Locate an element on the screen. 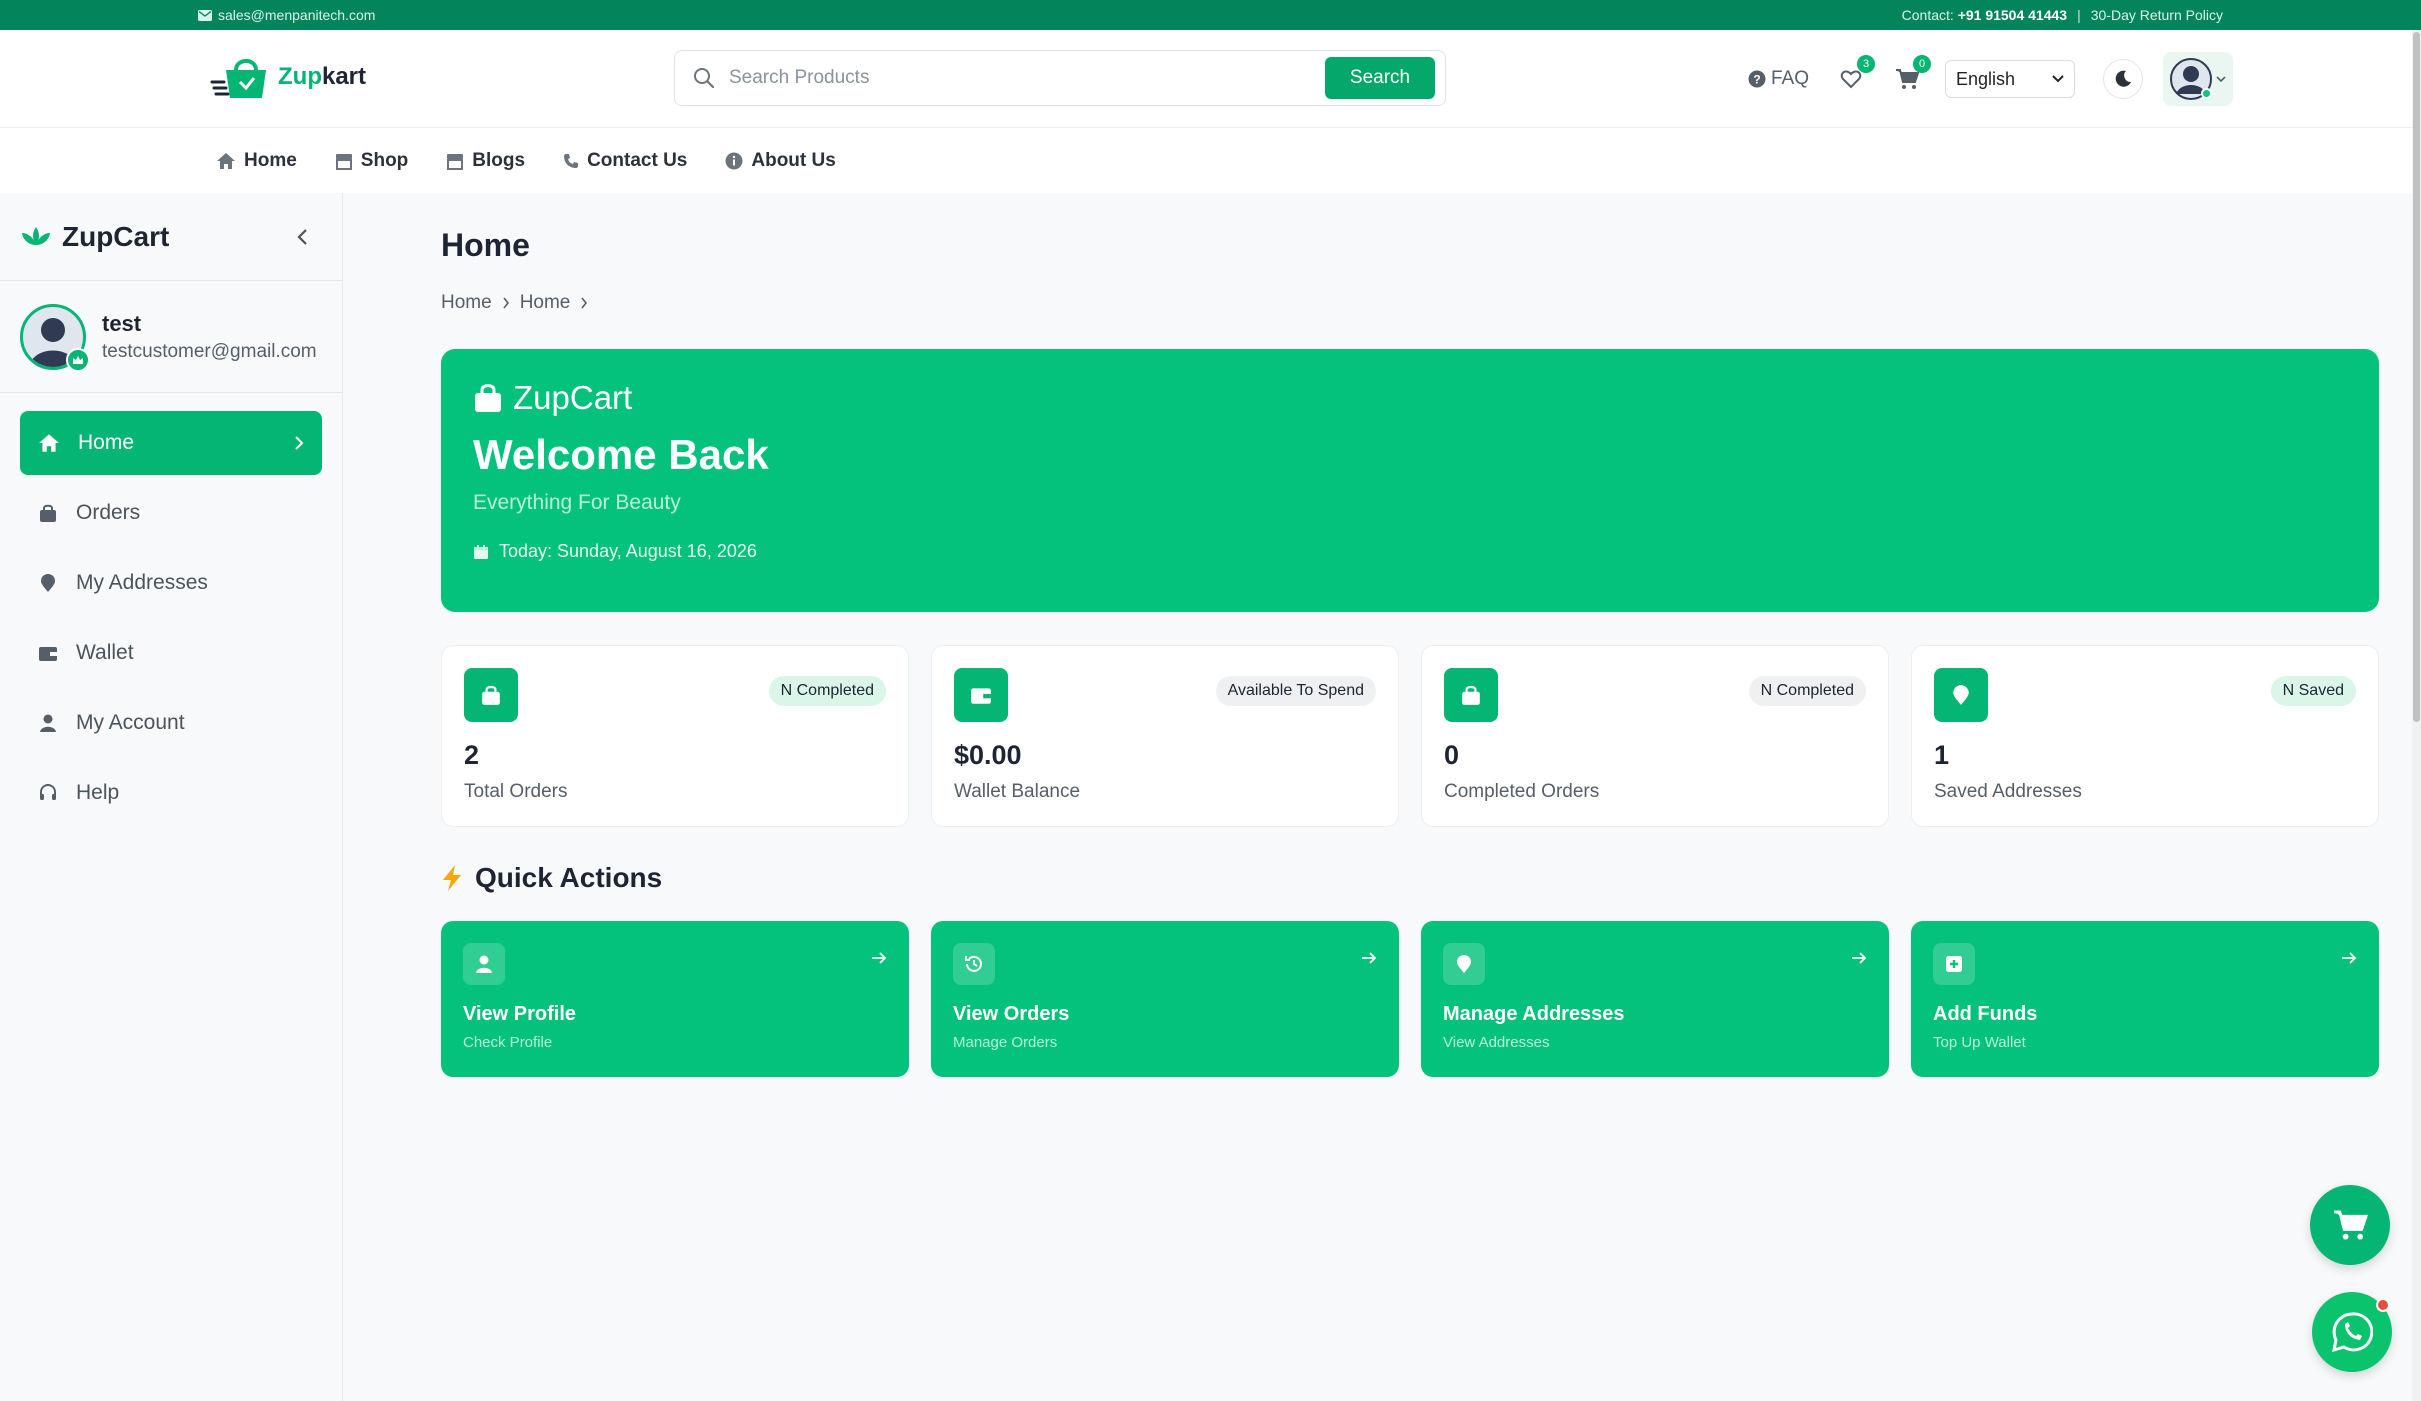 Image resolution: width=2421 pixels, height=1401 pixels. sidebar-item-wallet: Wallet is located at coordinates (171, 653).